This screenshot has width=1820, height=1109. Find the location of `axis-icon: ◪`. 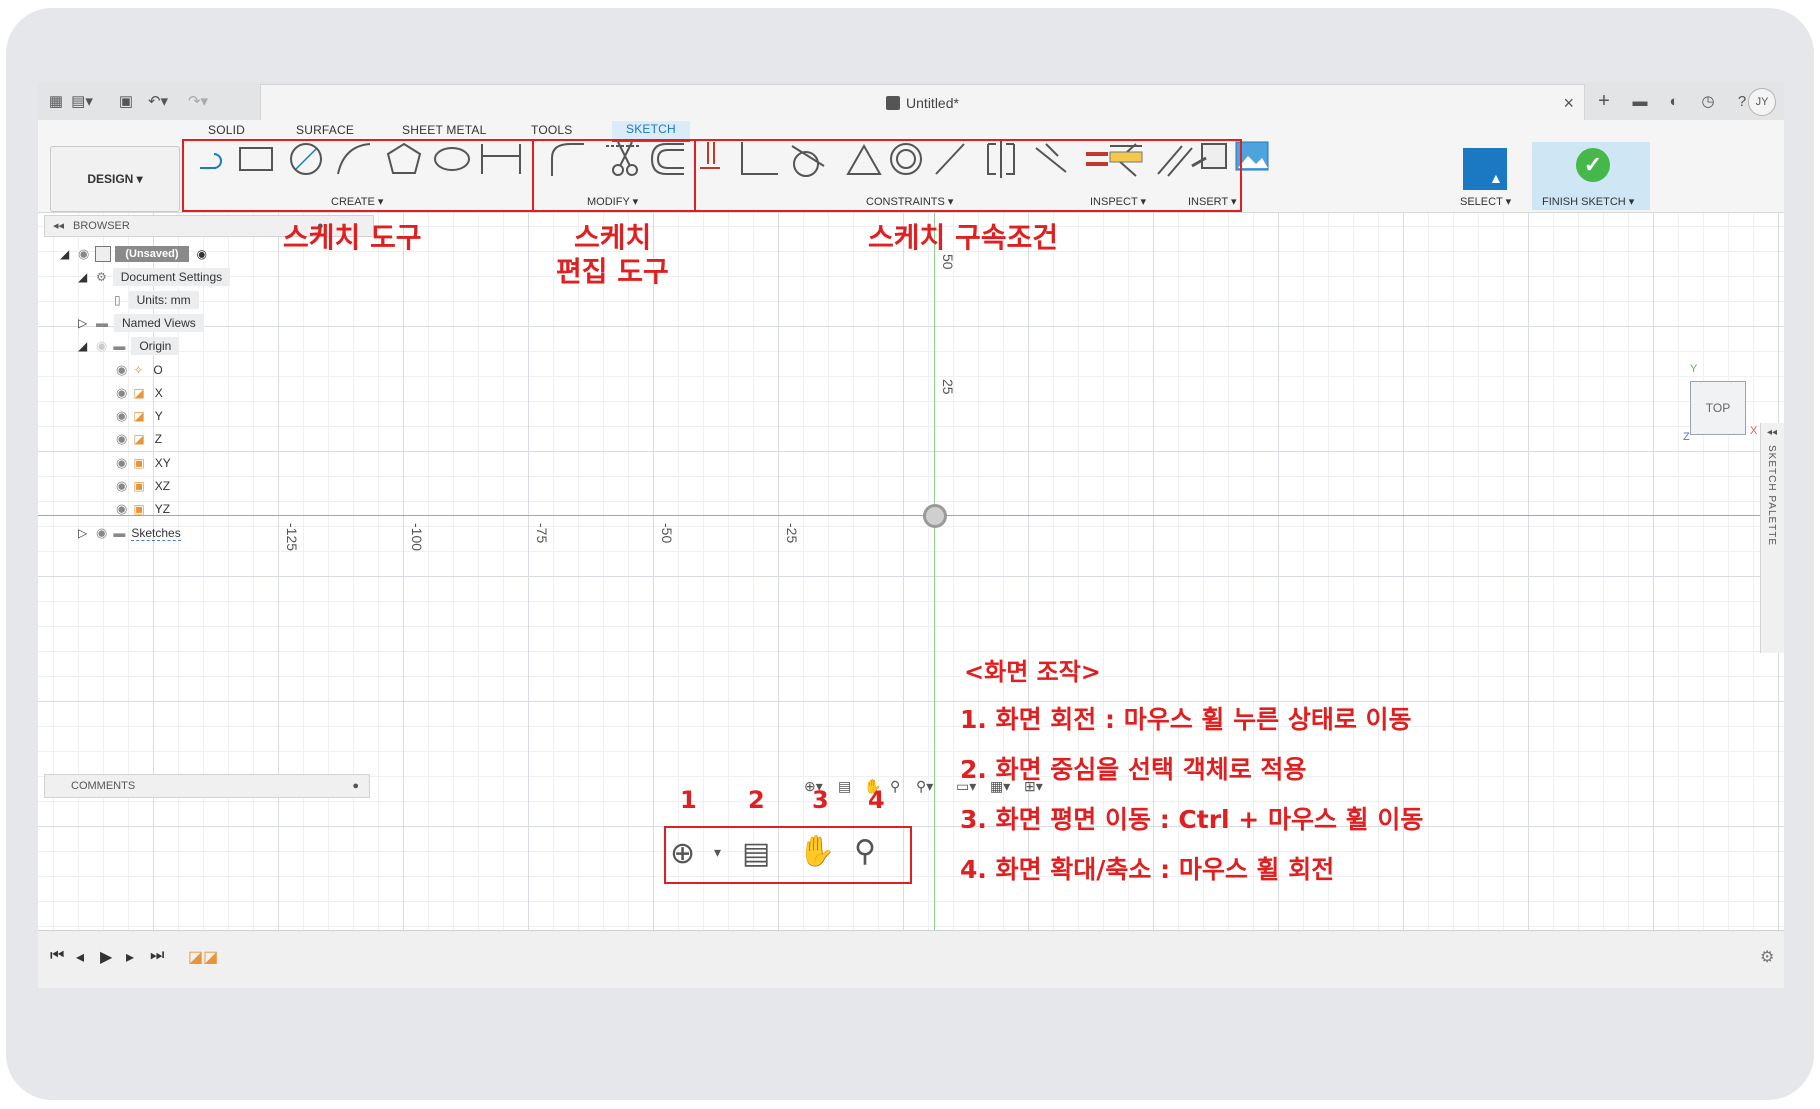

axis-icon: ◪ is located at coordinates (139, 393).